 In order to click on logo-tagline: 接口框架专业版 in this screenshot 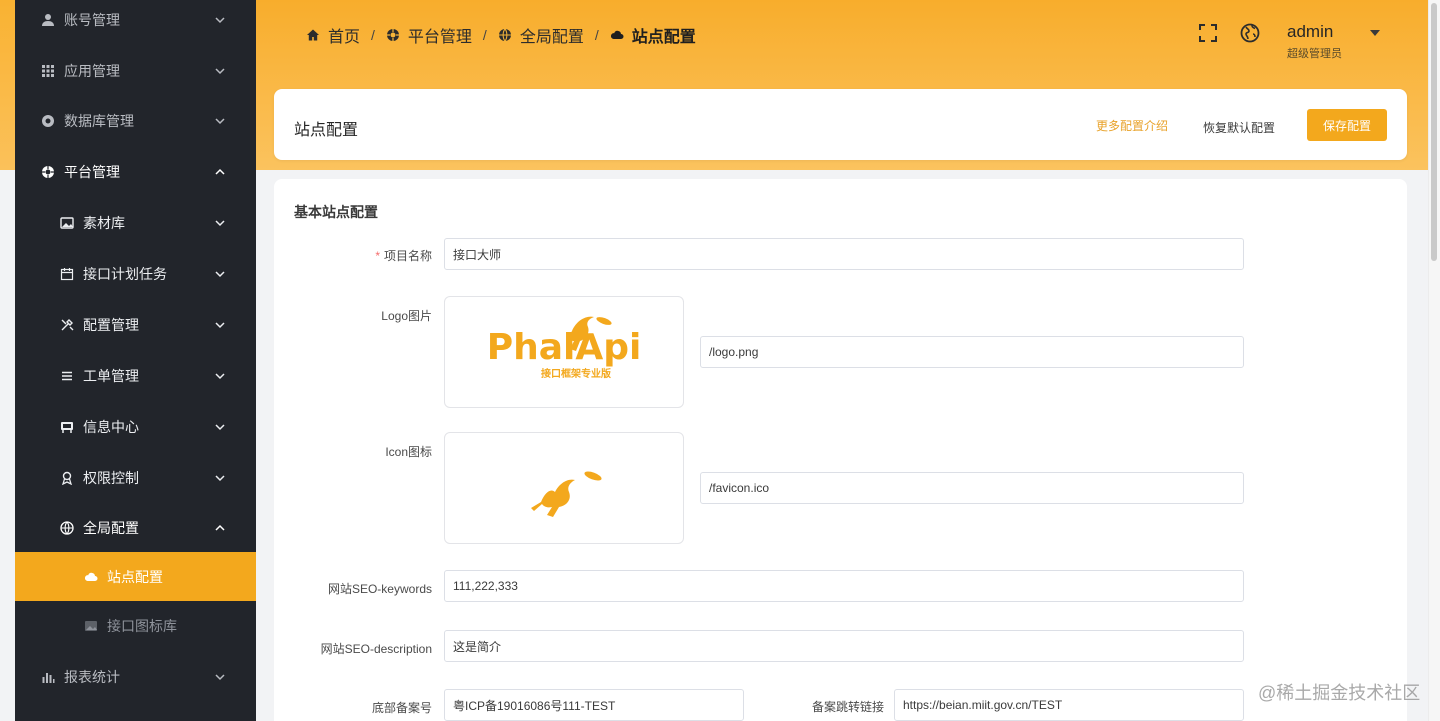, I will do `click(576, 373)`.